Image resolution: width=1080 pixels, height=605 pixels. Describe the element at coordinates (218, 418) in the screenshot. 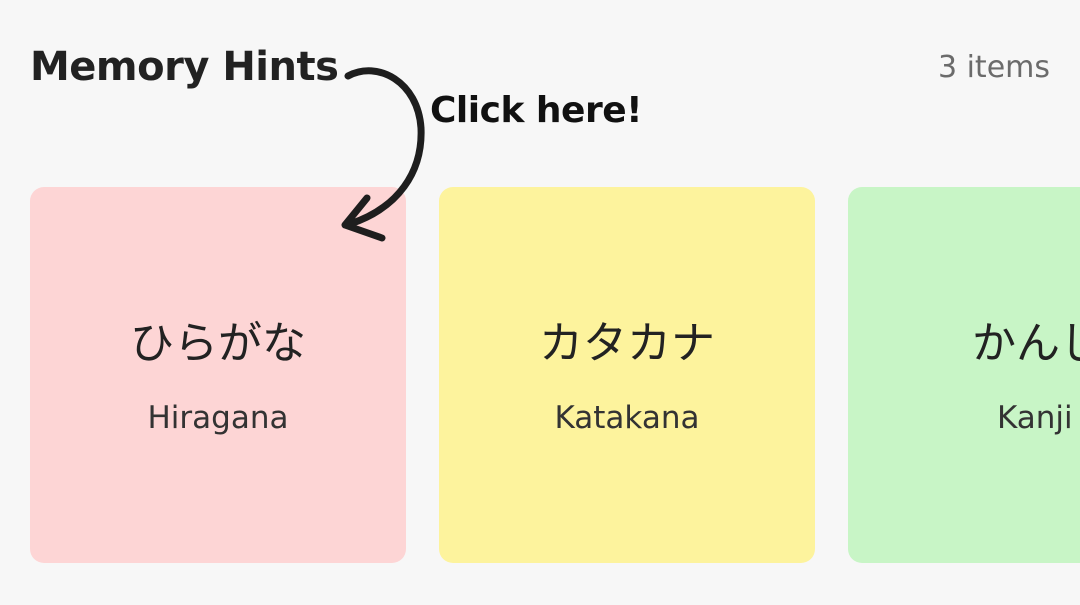

I see `card-label: Hiragana` at that location.